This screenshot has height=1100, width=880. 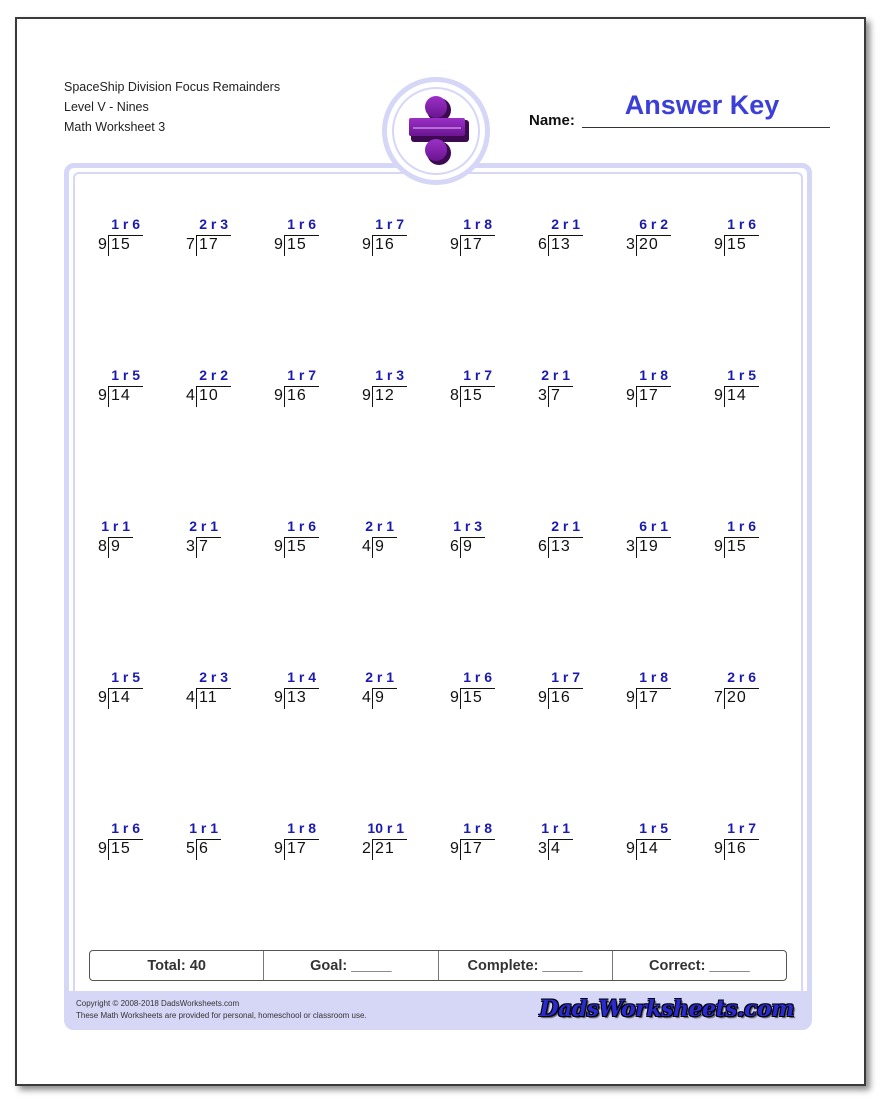 What do you see at coordinates (552, 120) in the screenshot?
I see `name-label: Name:` at bounding box center [552, 120].